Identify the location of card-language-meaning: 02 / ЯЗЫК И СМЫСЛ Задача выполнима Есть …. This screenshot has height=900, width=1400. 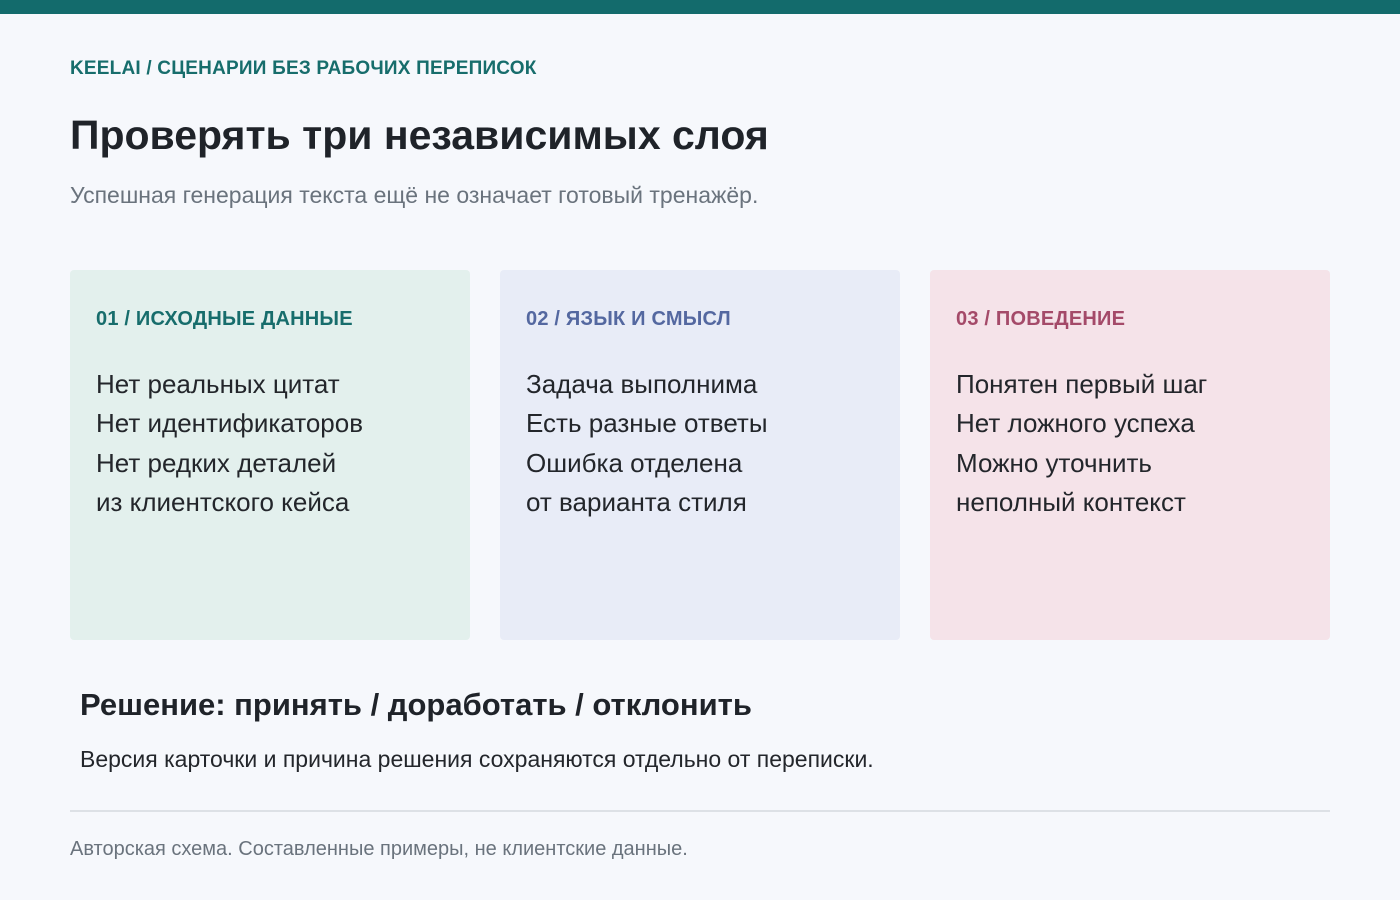
(700, 455).